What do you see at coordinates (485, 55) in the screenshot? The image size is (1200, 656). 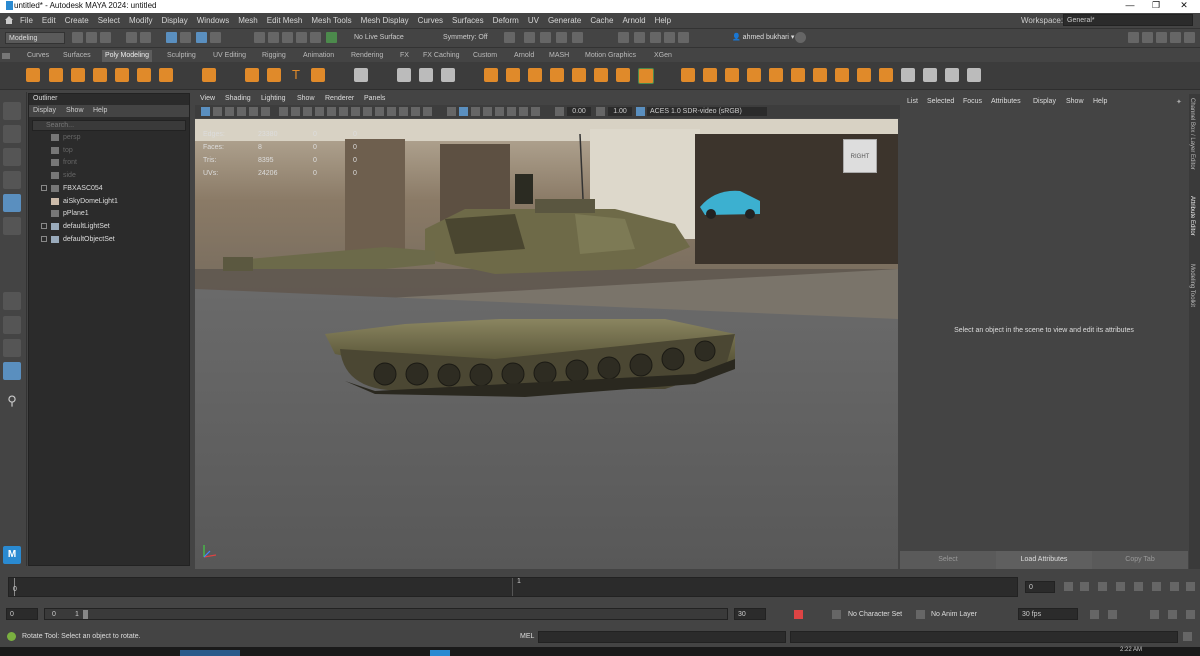 I see `shelf-tab-custom: Custom` at bounding box center [485, 55].